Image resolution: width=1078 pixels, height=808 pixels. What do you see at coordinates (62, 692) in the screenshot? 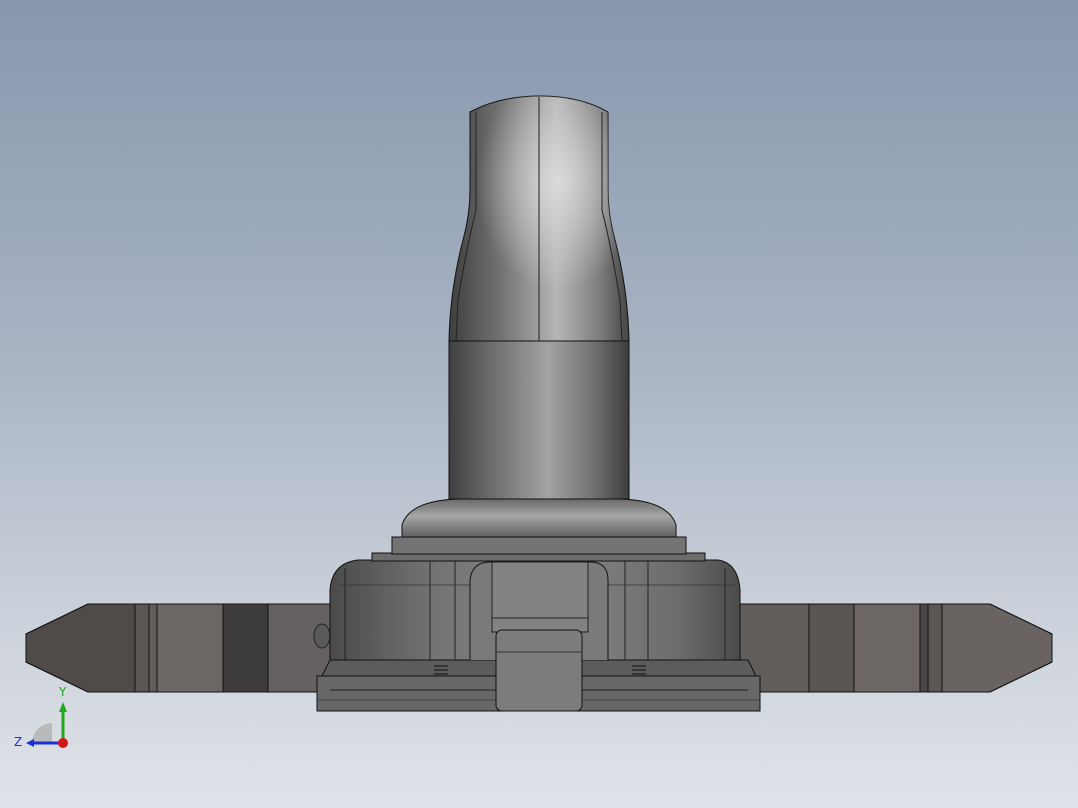
I see `triad-y-label: Y` at bounding box center [62, 692].